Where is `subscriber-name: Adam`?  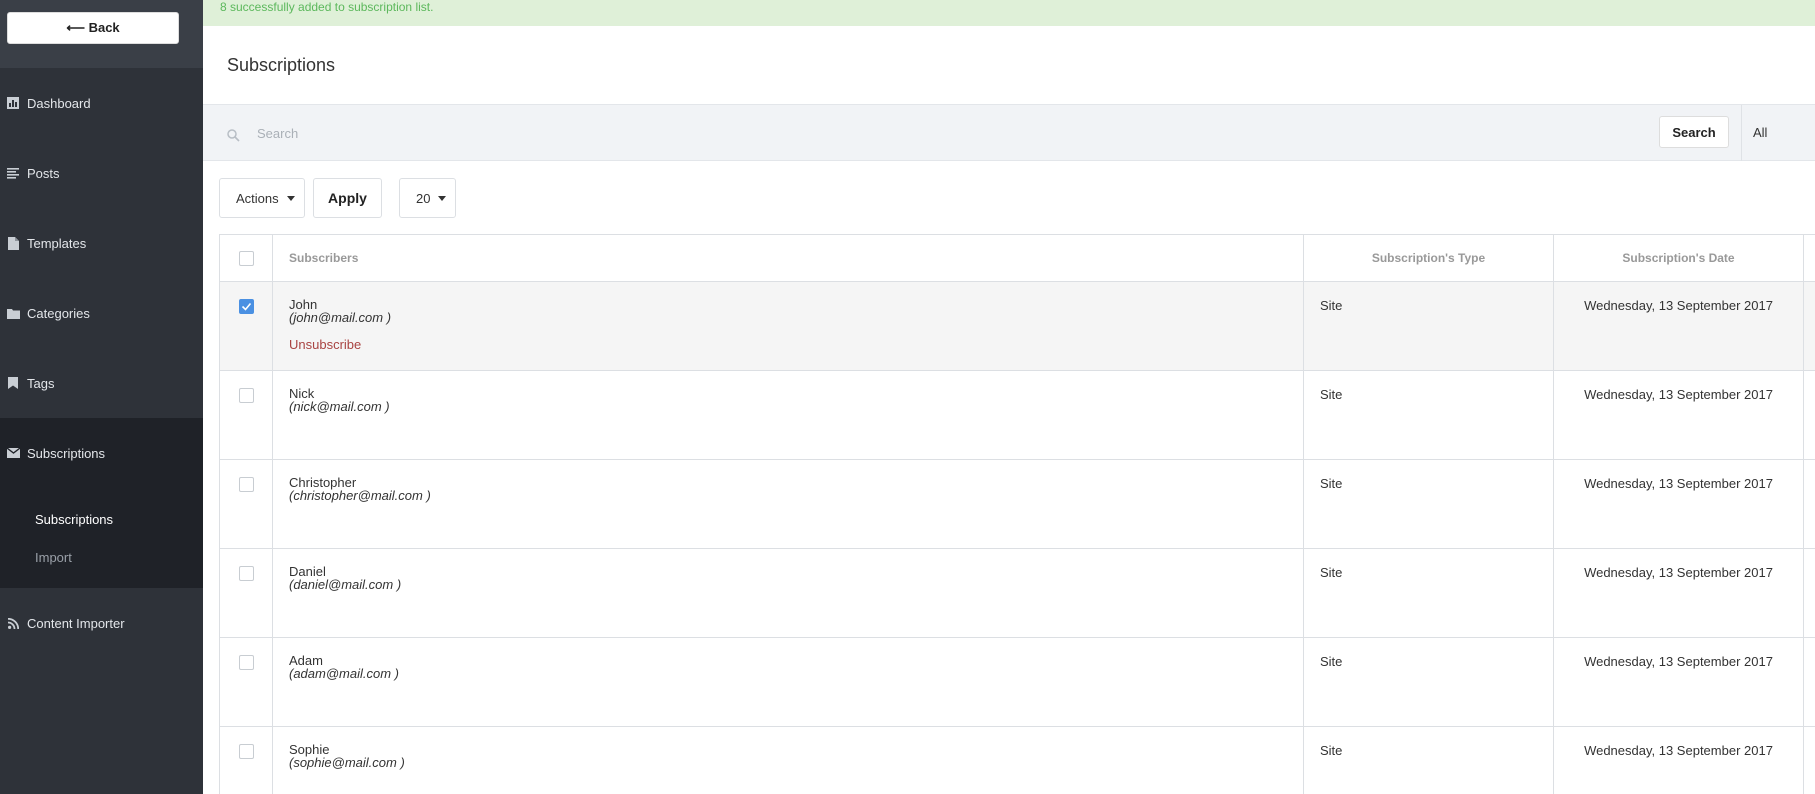 subscriber-name: Adam is located at coordinates (306, 660).